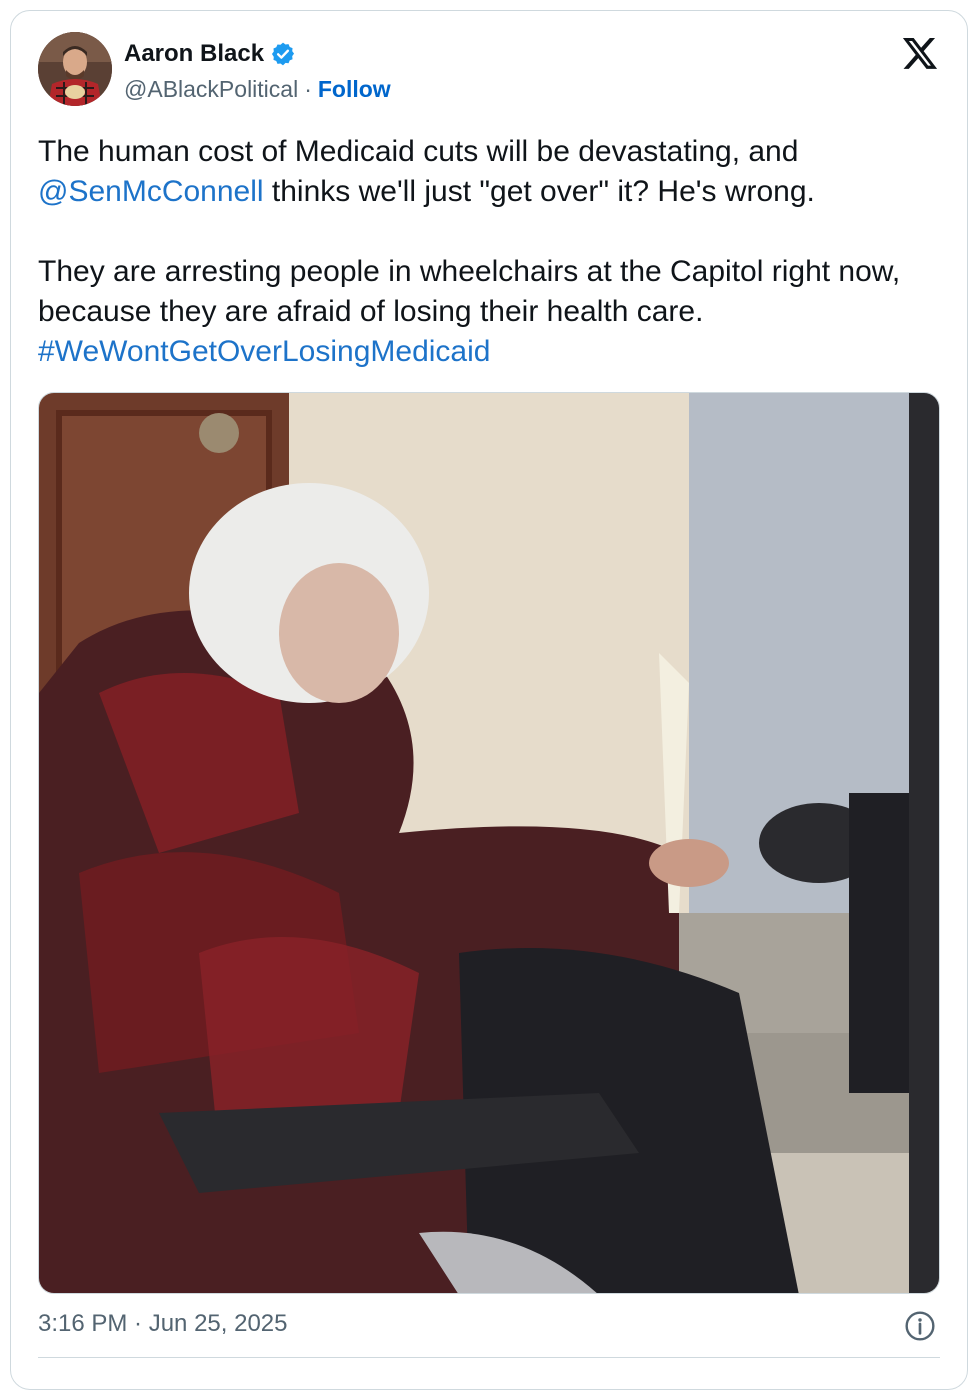 The image size is (980, 1390). I want to click on info-icon, so click(920, 1326).